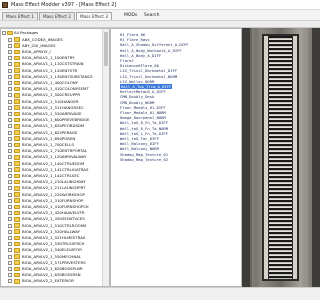 The height and width of the screenshot is (300, 320). What do you see at coordinates (105, 157) in the screenshot?
I see `tree-scrollbar` at bounding box center [105, 157].